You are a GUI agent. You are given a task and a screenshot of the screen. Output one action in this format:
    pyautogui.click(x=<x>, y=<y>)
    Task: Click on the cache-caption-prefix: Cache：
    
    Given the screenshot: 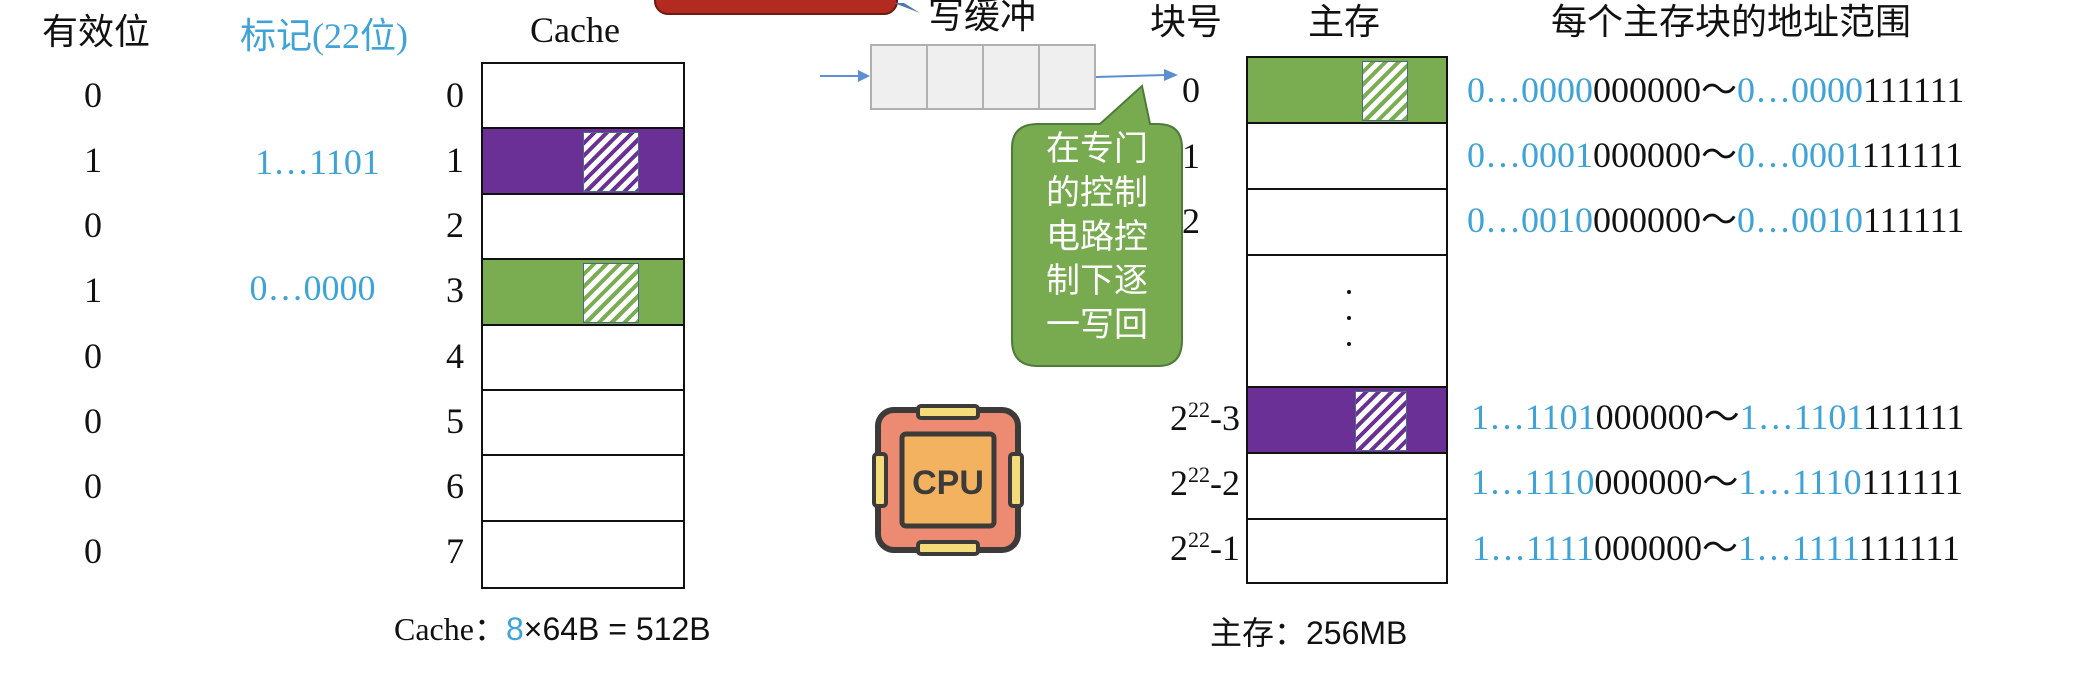 What is the action you would take?
    pyautogui.click(x=450, y=629)
    